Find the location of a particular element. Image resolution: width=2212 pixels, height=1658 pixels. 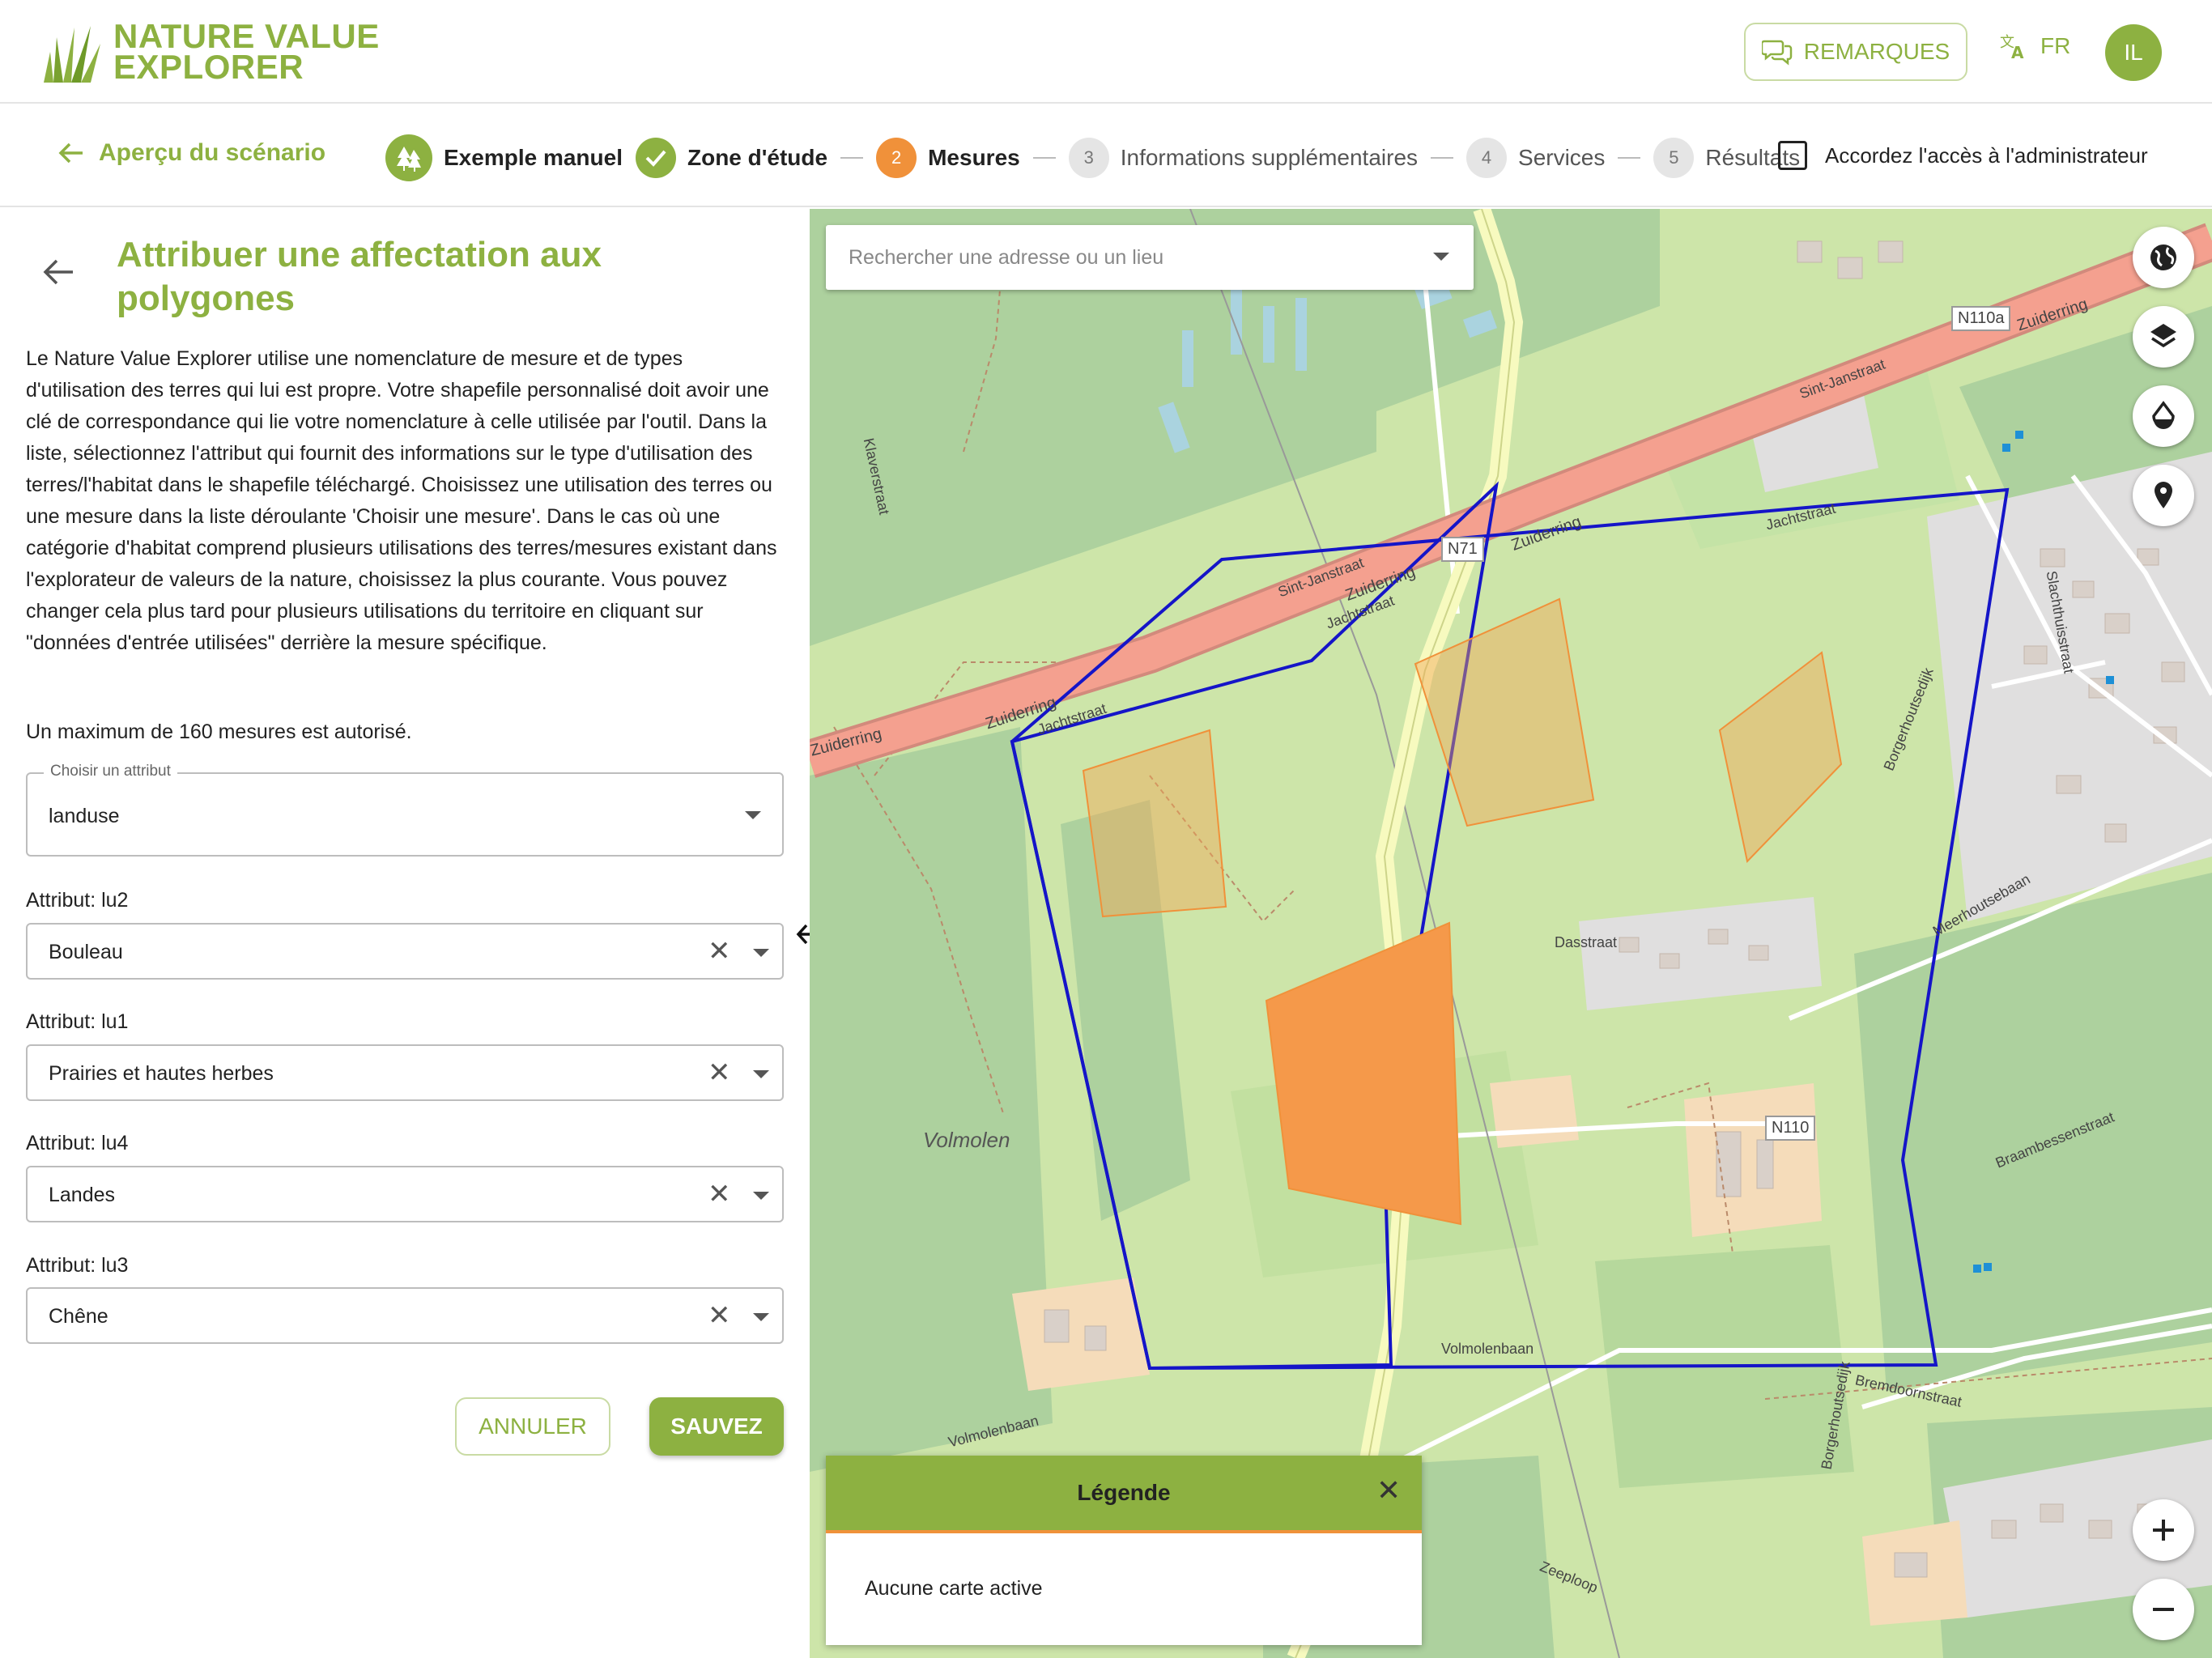

save-button: SAUVEZ is located at coordinates (716, 1426).